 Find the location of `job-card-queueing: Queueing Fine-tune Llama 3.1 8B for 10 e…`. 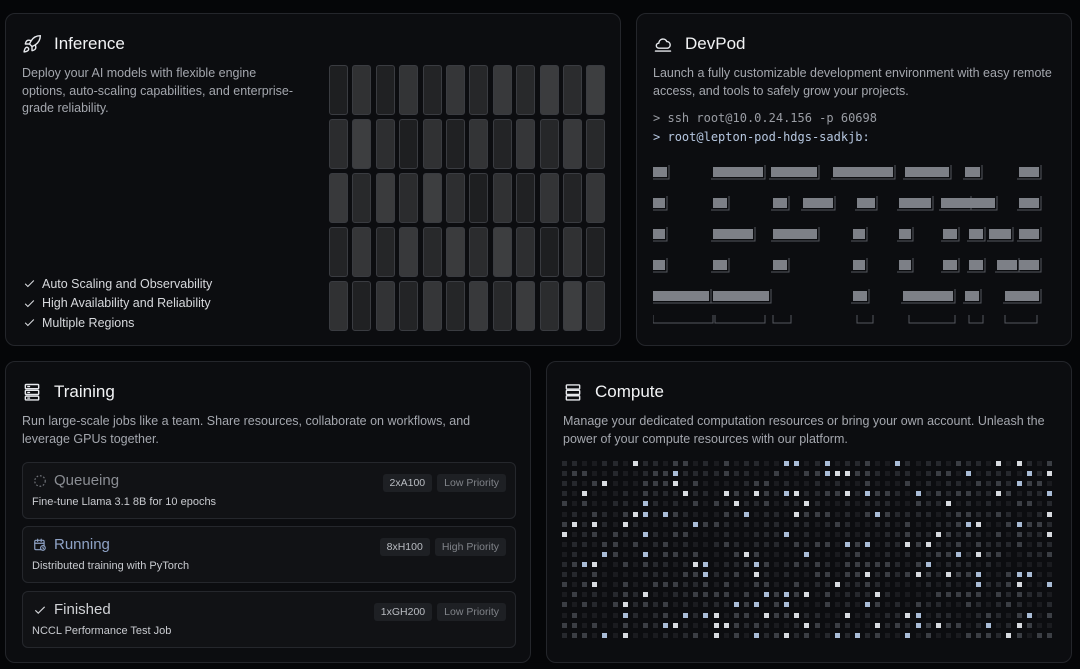

job-card-queueing: Queueing Fine-tune Llama 3.1 8B for 10 e… is located at coordinates (269, 490).